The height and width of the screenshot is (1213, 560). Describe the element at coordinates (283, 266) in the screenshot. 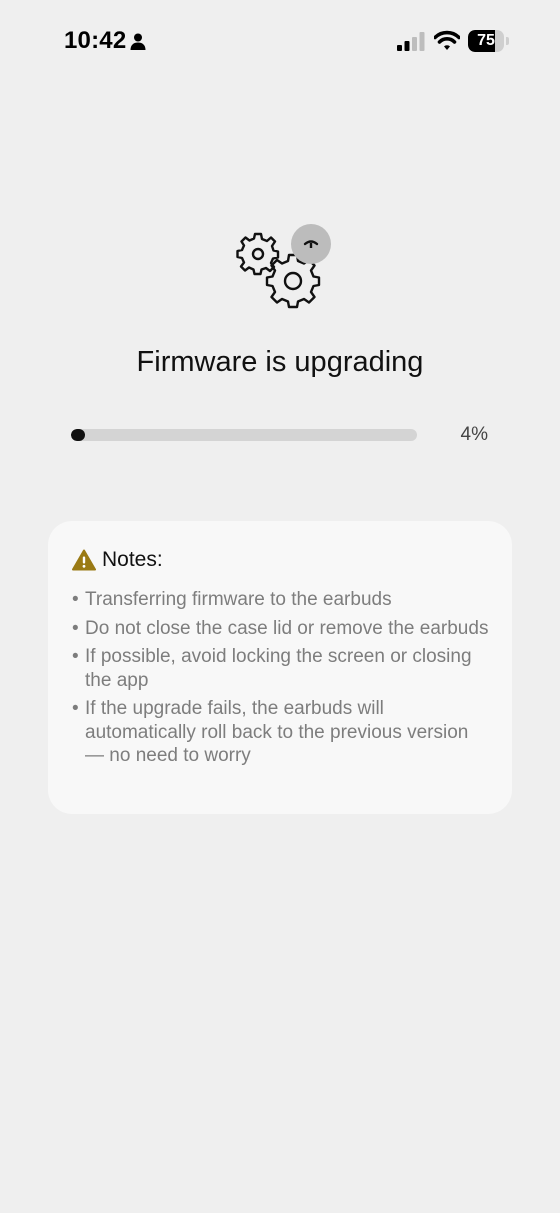

I see `gears-icon` at that location.